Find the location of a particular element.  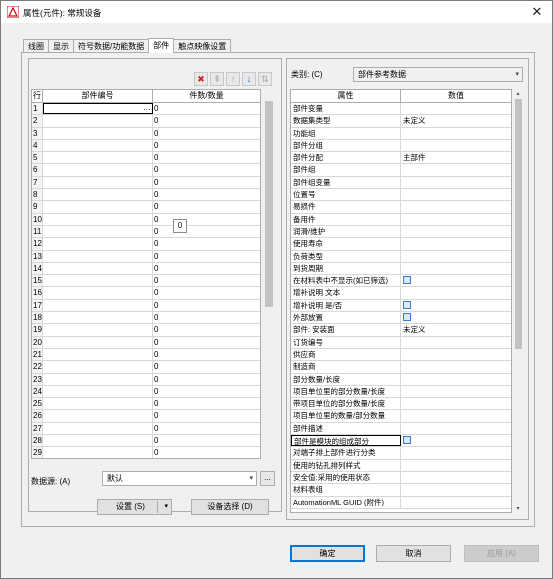

property-value: 主部件 is located at coordinates (456, 157).